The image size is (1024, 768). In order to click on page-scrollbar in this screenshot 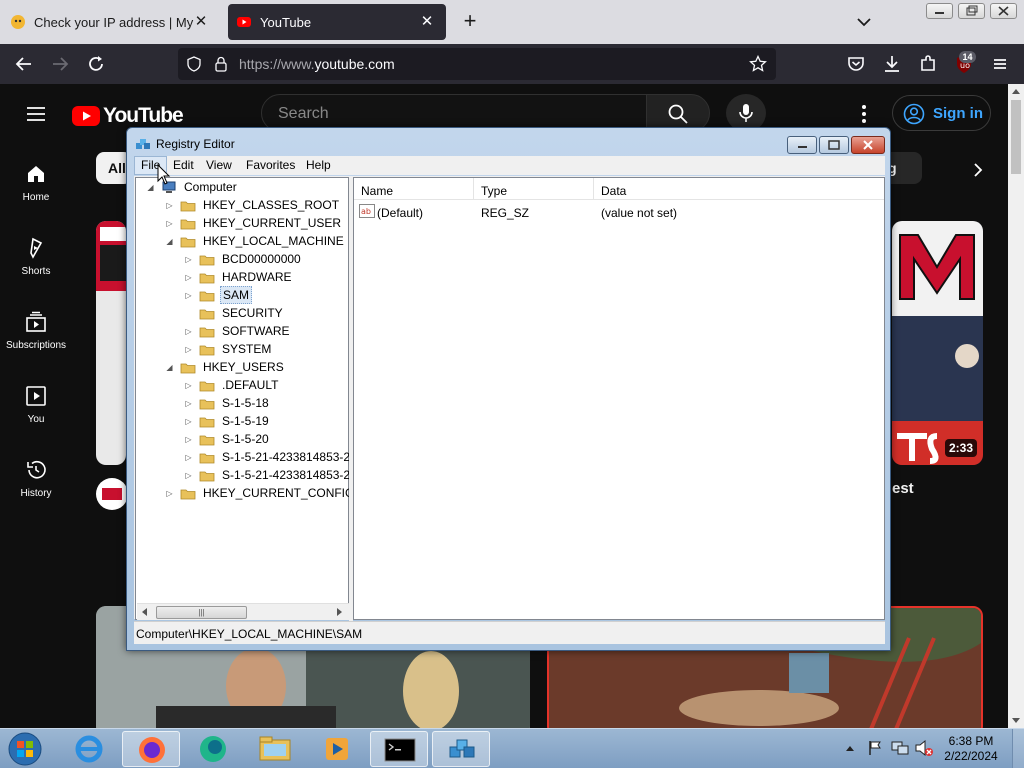, I will do `click(1016, 406)`.